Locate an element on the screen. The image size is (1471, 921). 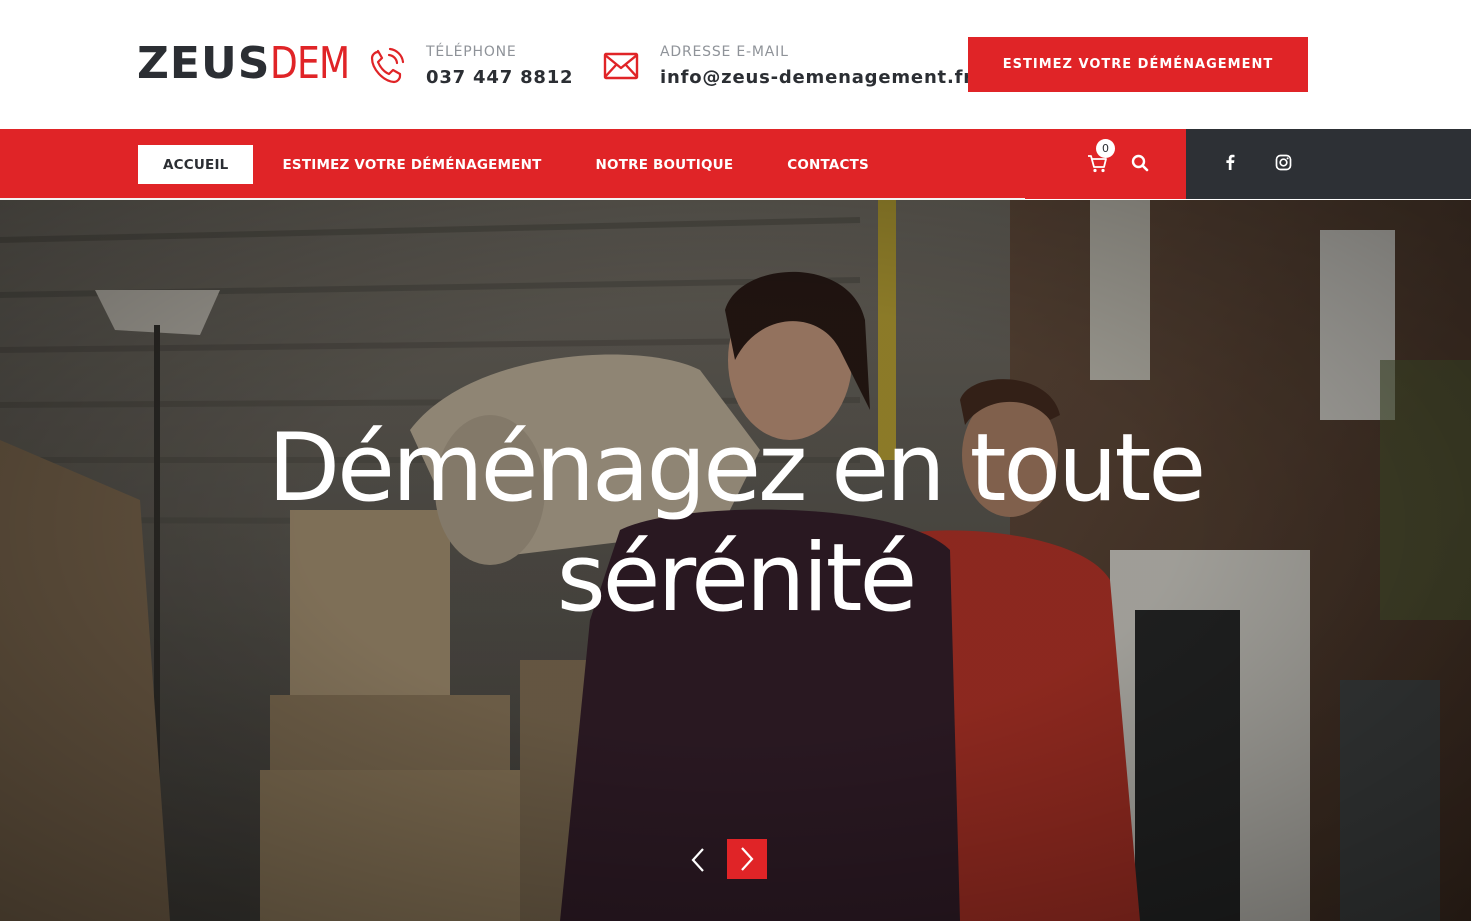
nav-item-contacts: CONTACTS is located at coordinates (828, 164).